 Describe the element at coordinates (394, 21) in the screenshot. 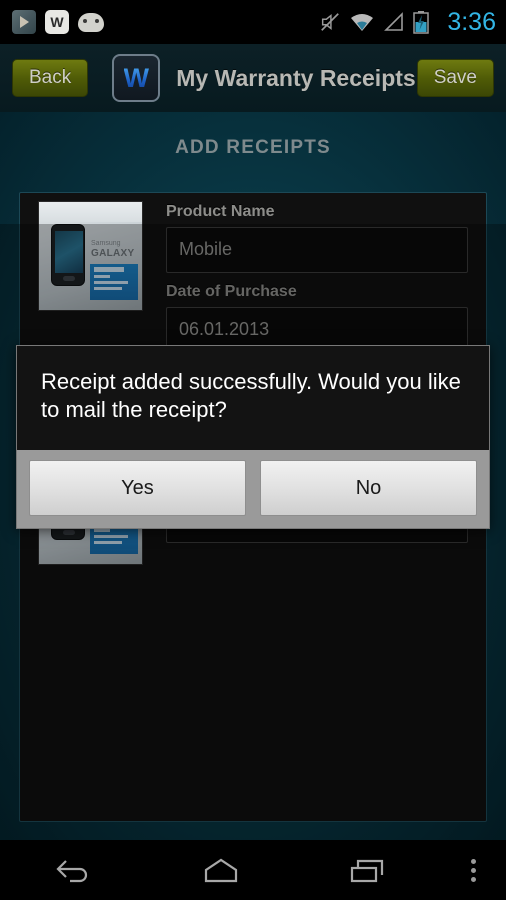

I see `cellular-signal-icon` at that location.